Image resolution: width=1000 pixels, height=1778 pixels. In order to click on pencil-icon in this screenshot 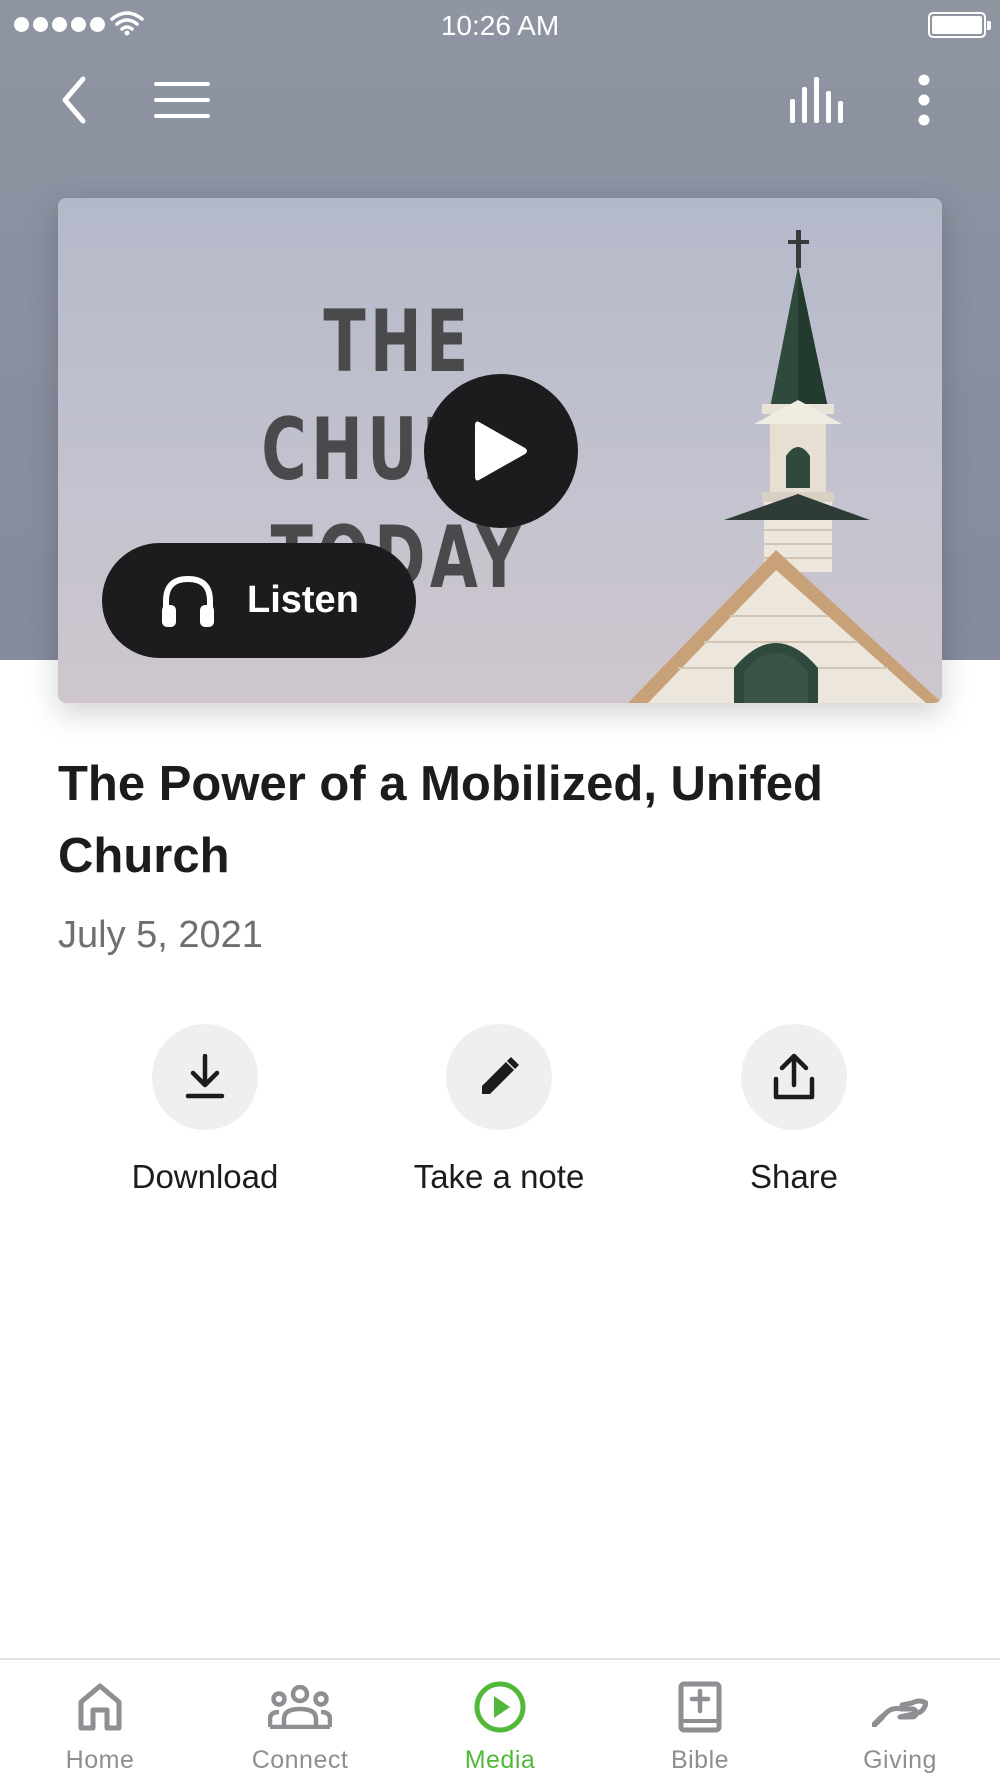, I will do `click(500, 1075)`.